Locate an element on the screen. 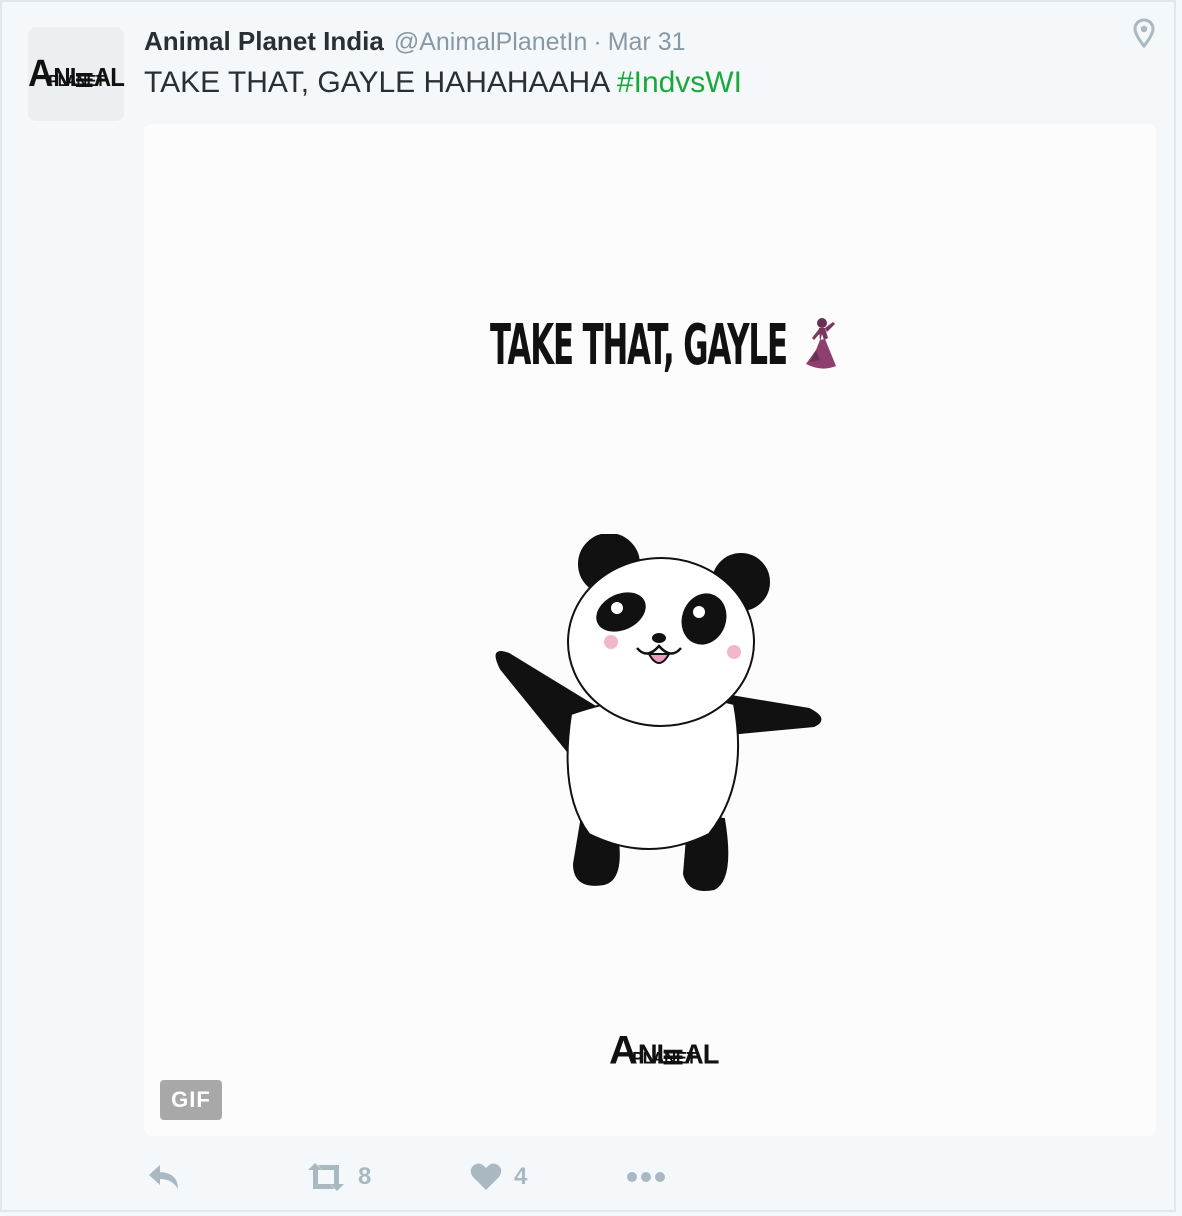  reply-button is located at coordinates (164, 1177).